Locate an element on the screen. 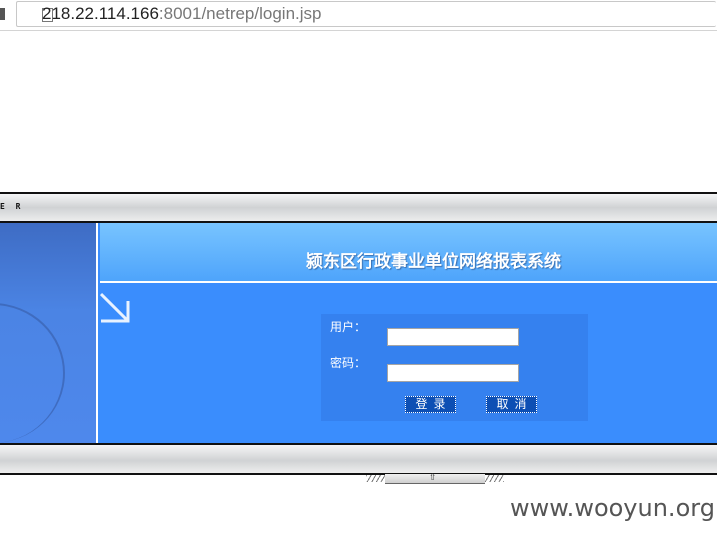  url-text: 218.22.114.166:8001/netrep/login.jsp is located at coordinates (181, 14).